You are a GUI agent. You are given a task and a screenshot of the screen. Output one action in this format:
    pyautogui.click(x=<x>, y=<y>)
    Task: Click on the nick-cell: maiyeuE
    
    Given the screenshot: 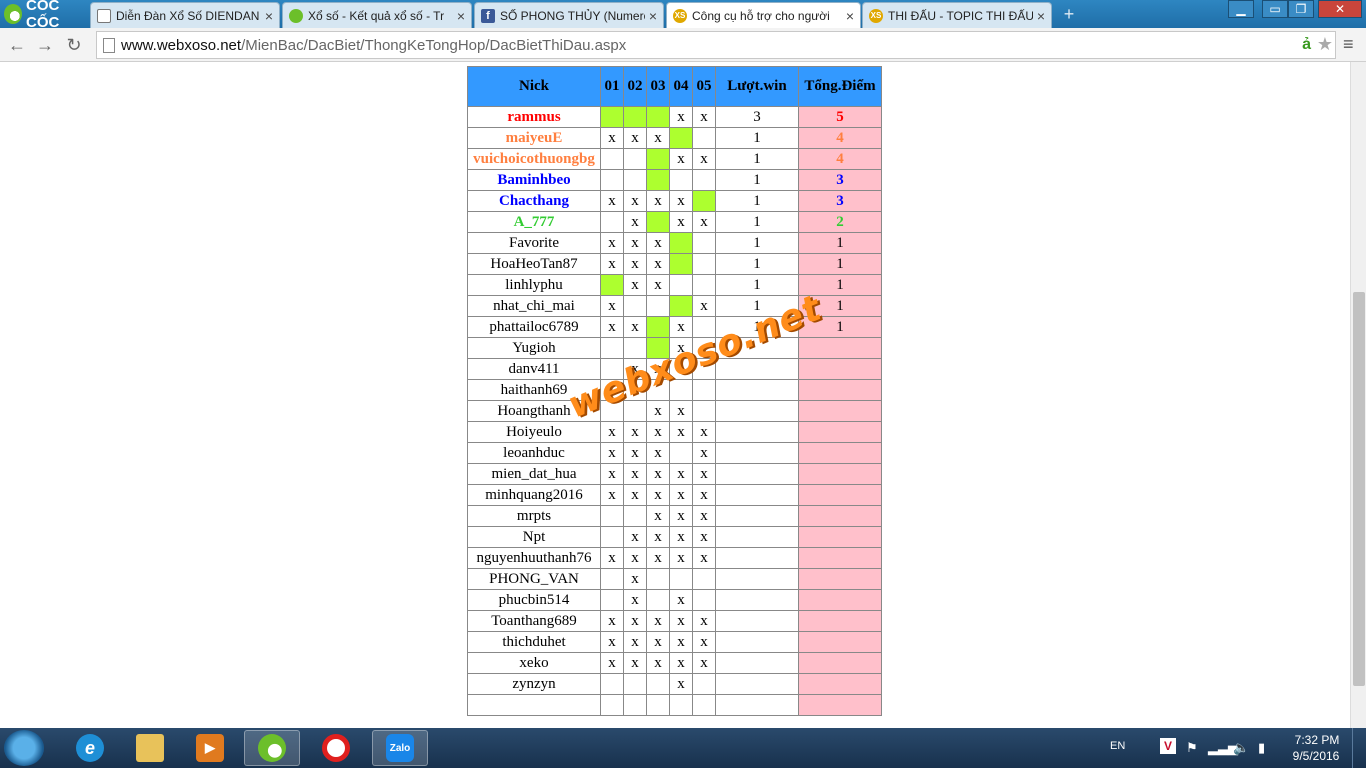 What is the action you would take?
    pyautogui.click(x=534, y=138)
    